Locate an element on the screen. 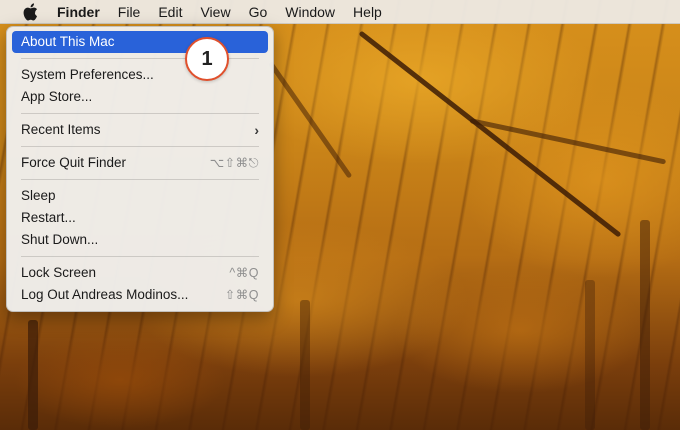  menubar-item-help: Help is located at coordinates (367, 12).